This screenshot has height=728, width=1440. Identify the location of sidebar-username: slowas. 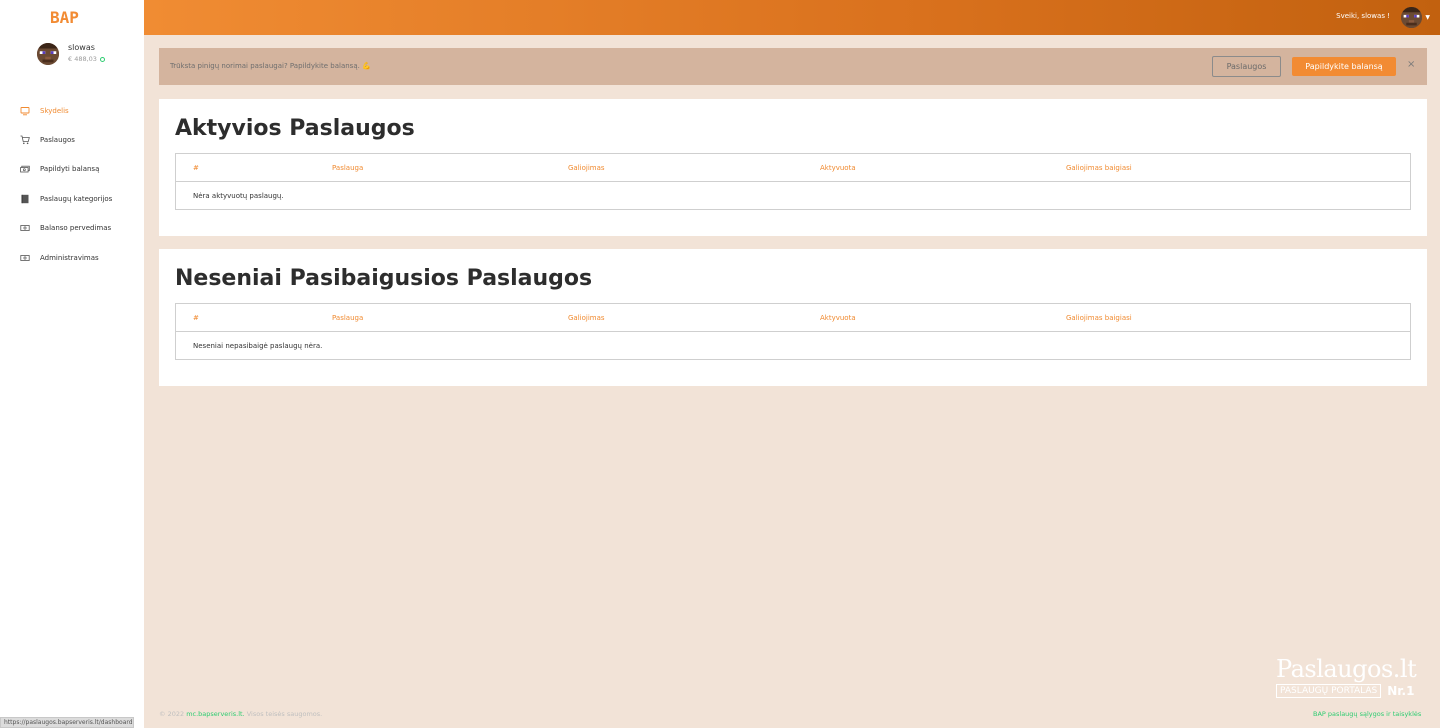
(81, 47).